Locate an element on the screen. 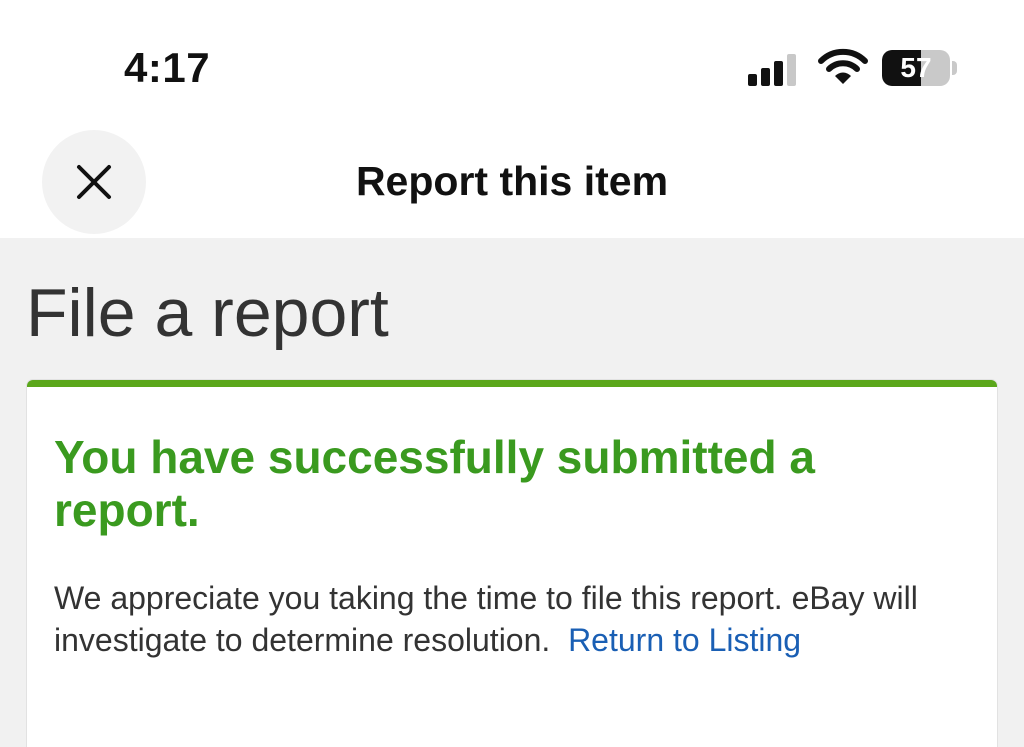  header-title: Report this item is located at coordinates (512, 181).